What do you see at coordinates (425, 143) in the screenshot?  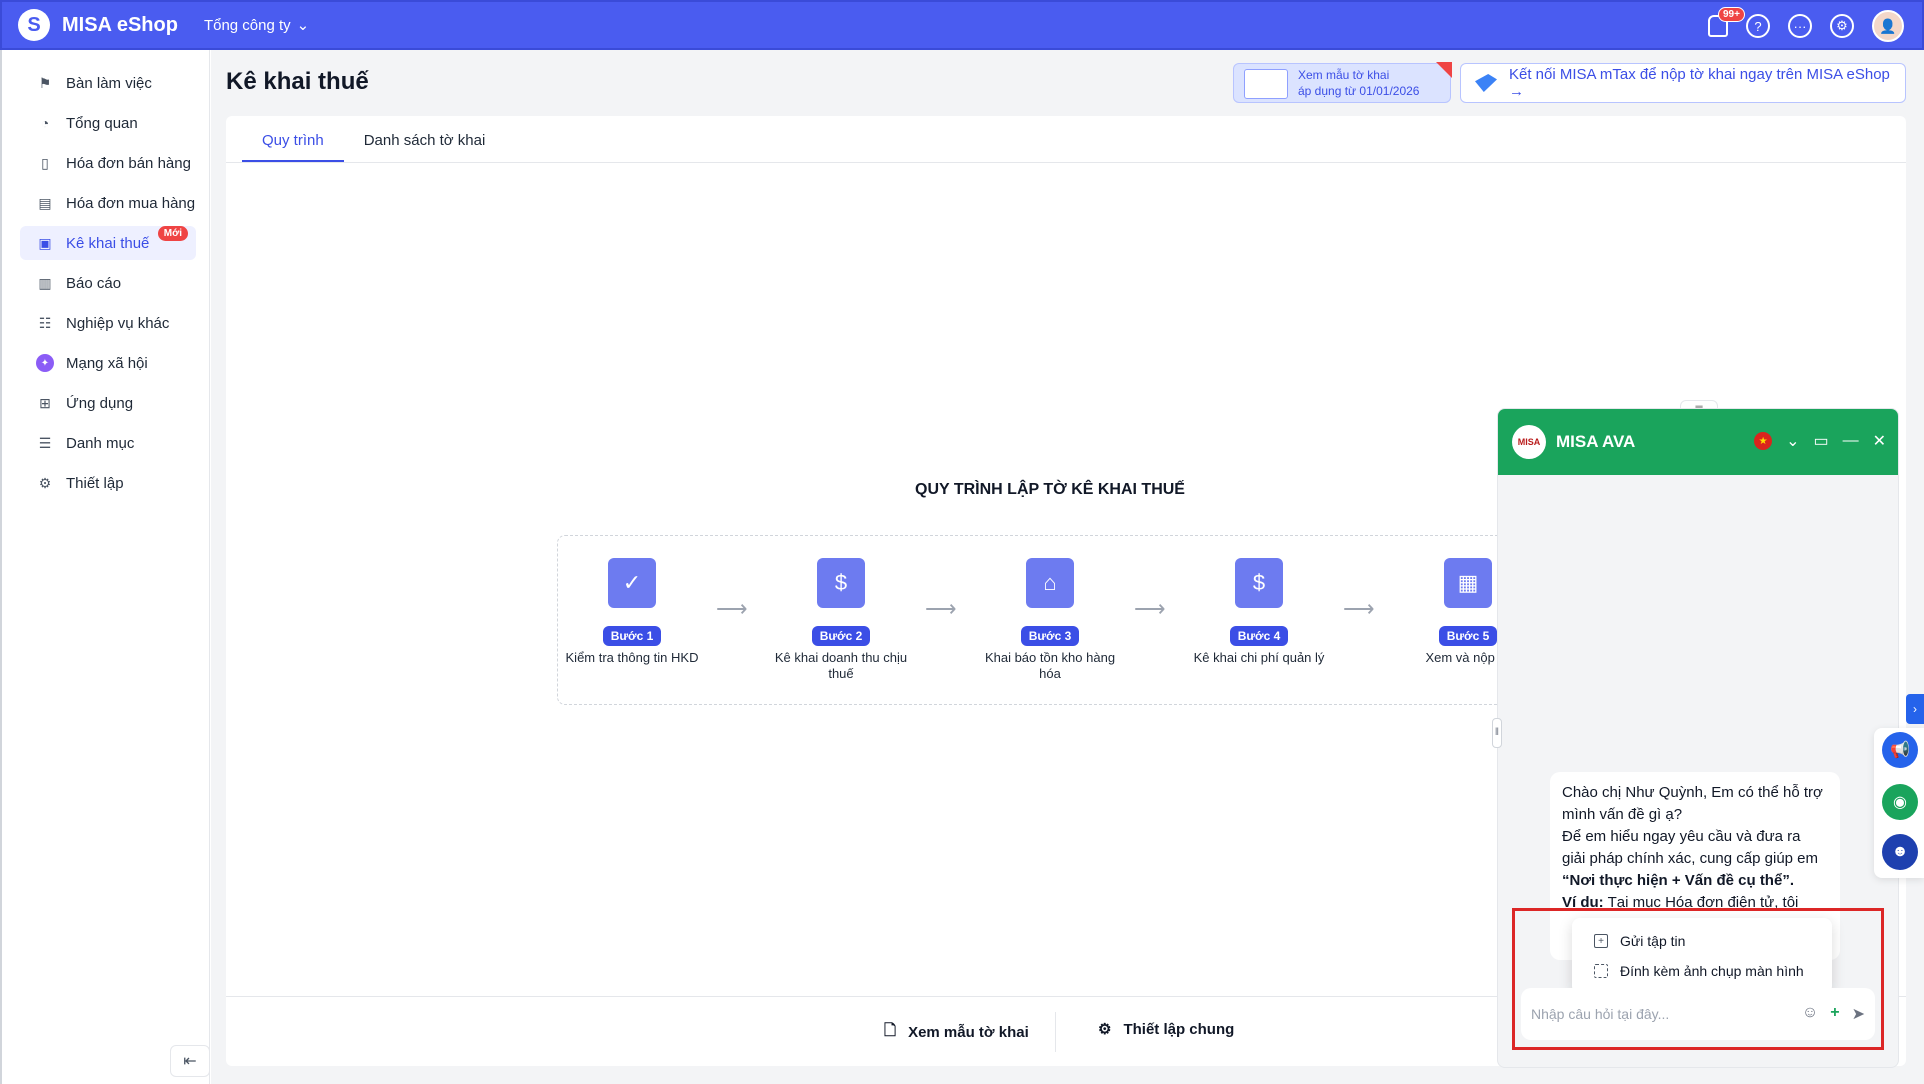 I see `tab-danh-sach-to-khai: Danh sách tờ khai` at bounding box center [425, 143].